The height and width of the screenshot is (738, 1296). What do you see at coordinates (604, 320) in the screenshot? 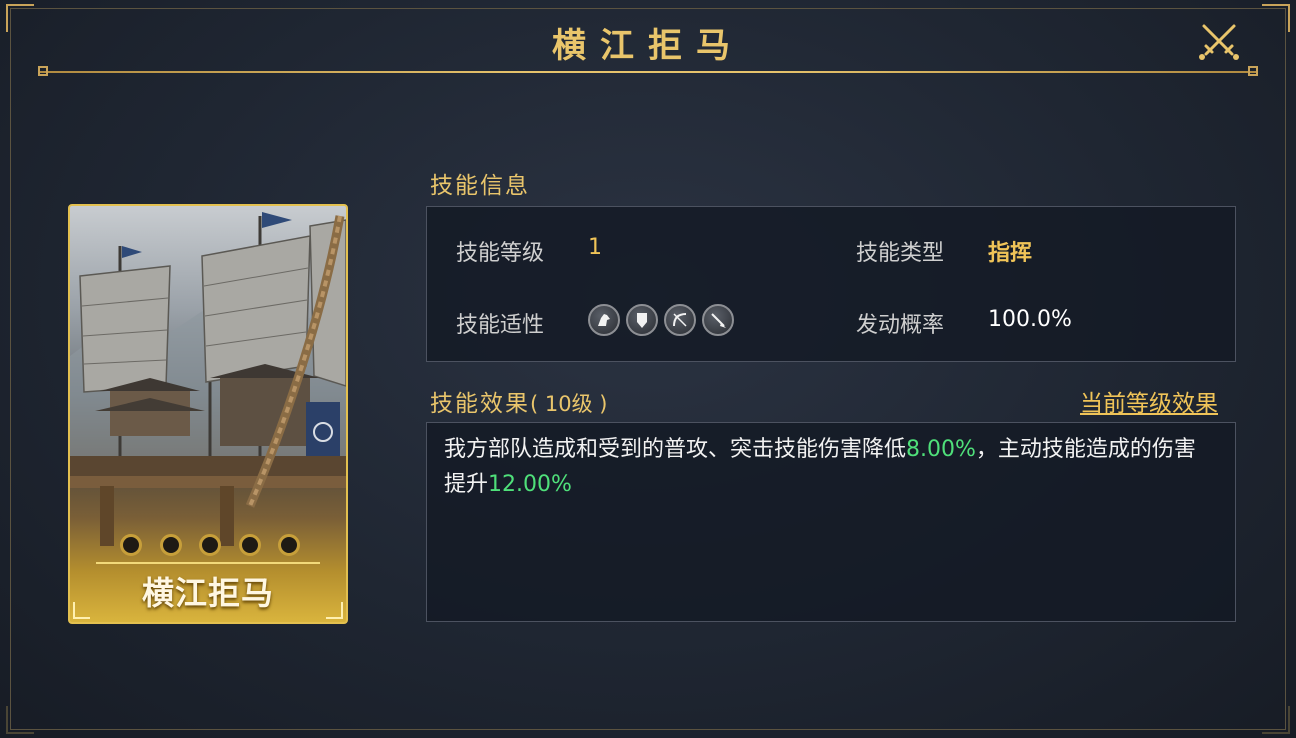
I see `cavalry-icon` at bounding box center [604, 320].